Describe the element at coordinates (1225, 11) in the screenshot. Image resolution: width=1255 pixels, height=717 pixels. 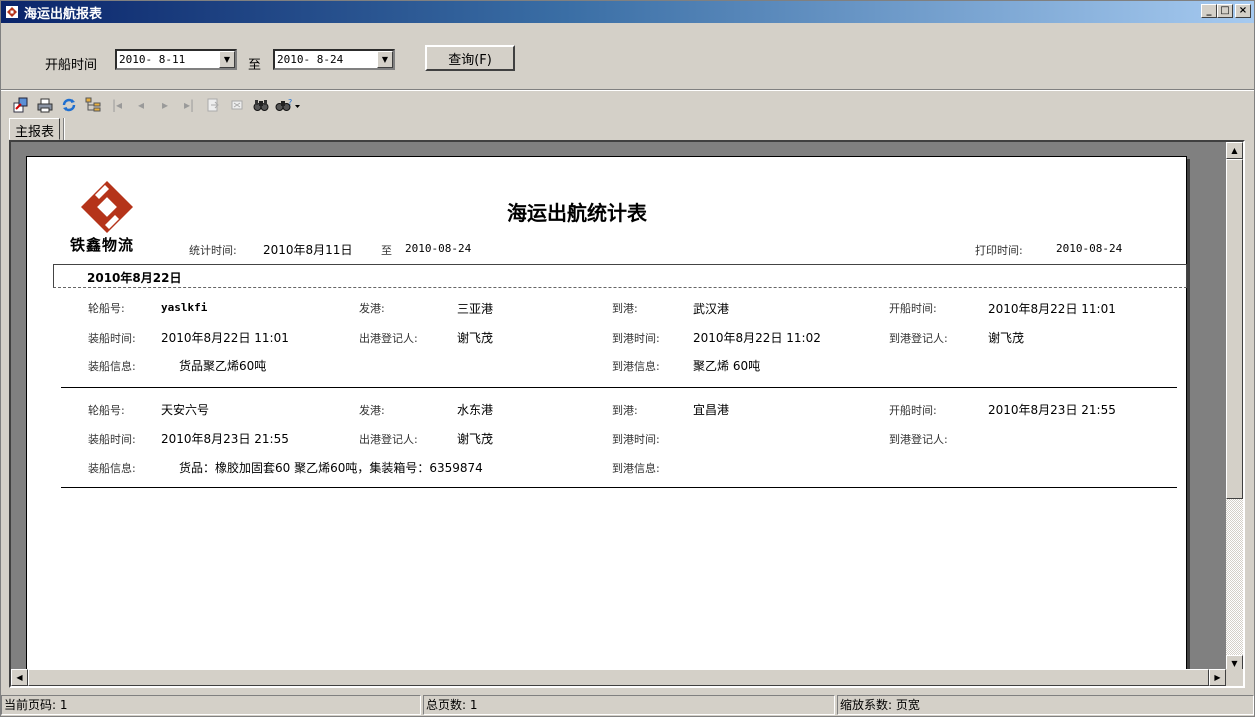
I see `restore-button: □` at that location.